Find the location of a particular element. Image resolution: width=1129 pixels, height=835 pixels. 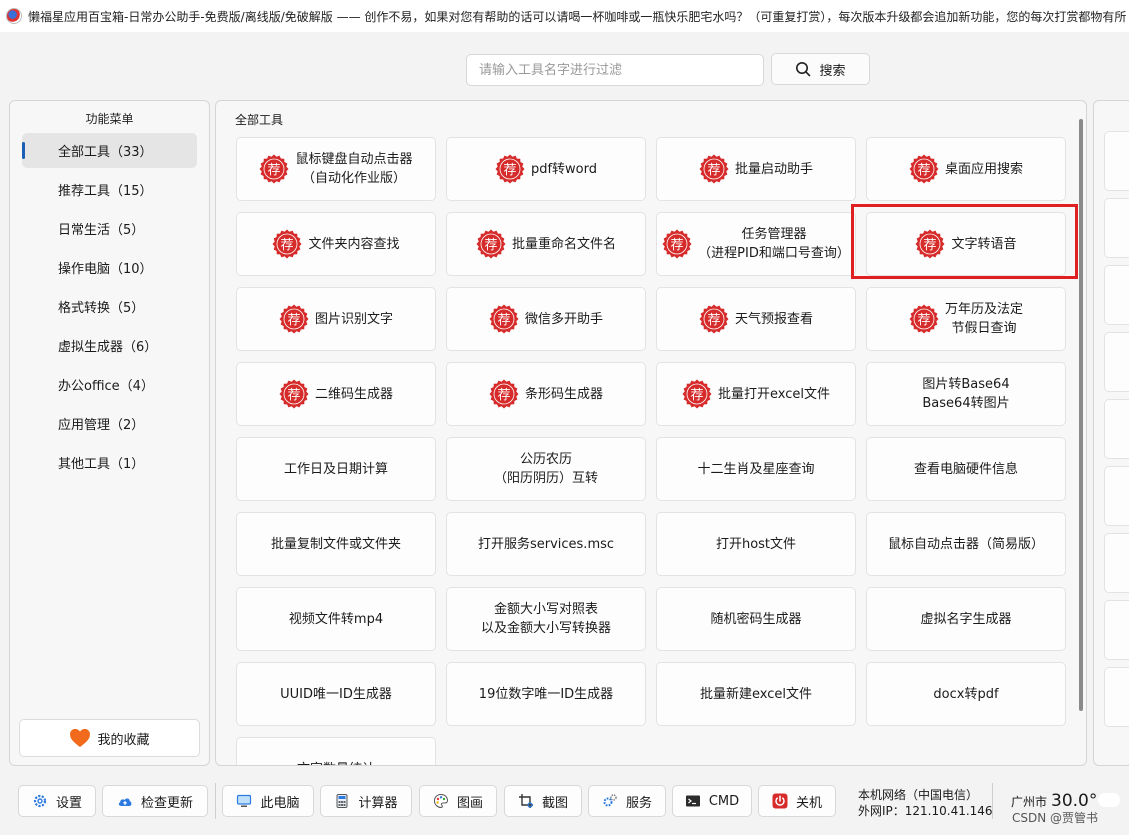

tool-card: 荐微信多开助手 is located at coordinates (546, 319).